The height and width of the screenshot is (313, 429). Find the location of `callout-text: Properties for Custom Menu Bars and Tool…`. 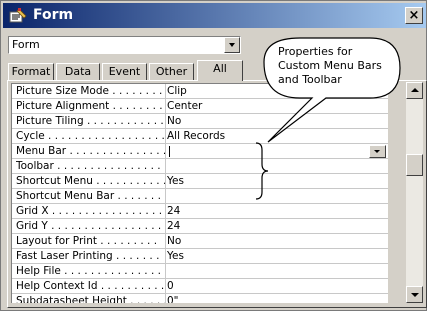

callout-text: Properties for Custom Menu Bars and Tool… is located at coordinates (340, 66).